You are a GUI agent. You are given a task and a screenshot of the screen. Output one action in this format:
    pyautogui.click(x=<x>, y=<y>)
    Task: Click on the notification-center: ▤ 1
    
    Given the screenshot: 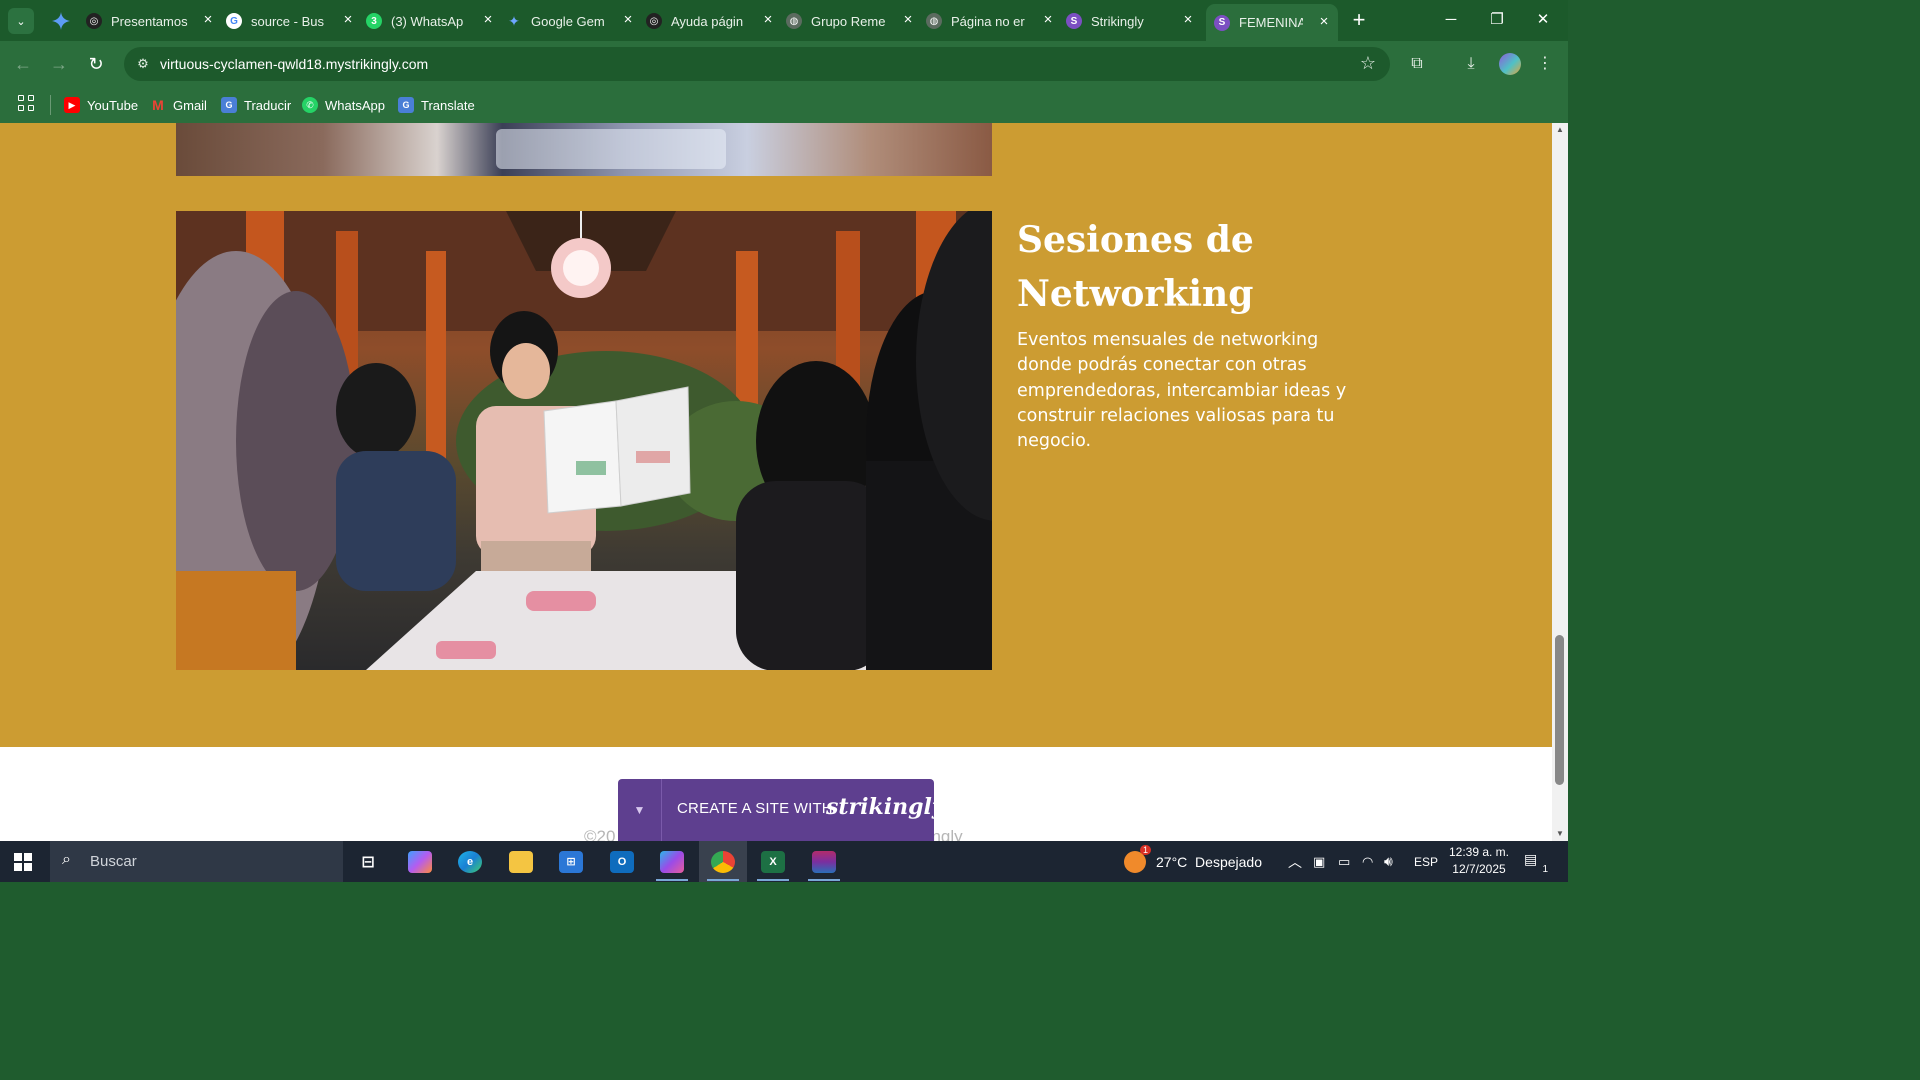 What is the action you would take?
    pyautogui.click(x=1536, y=863)
    